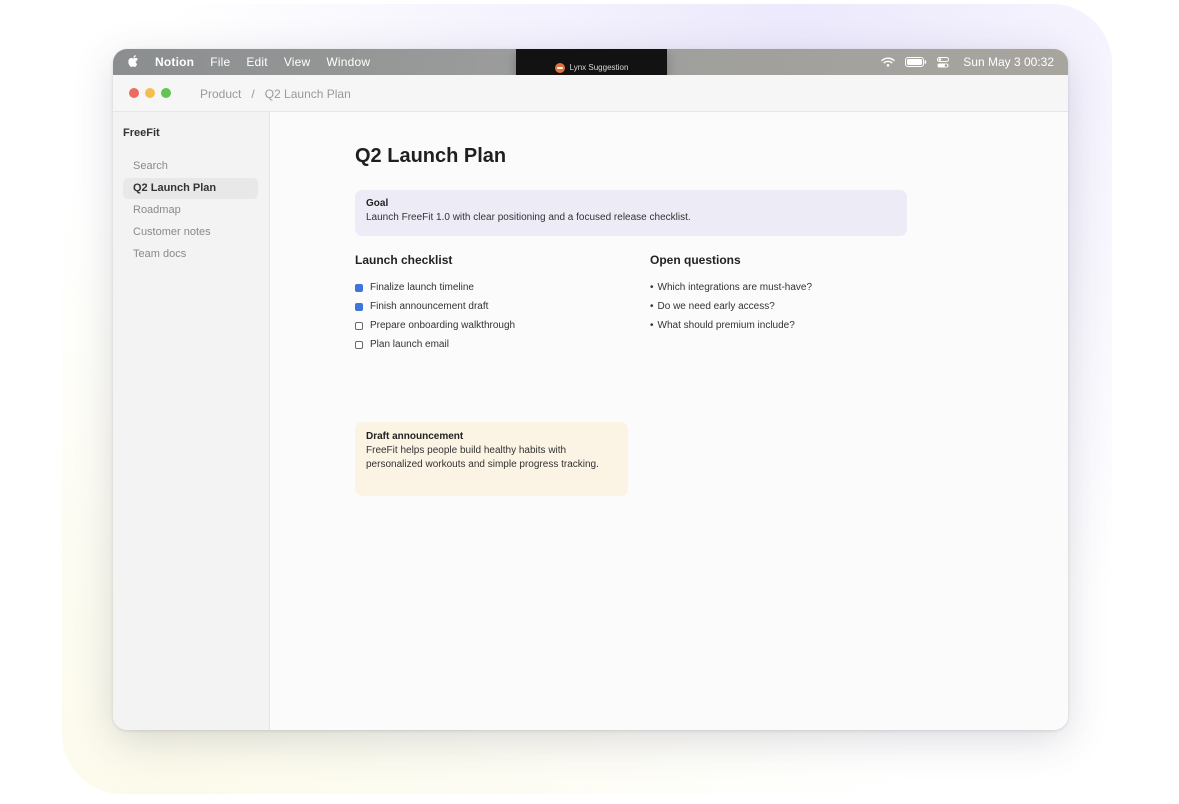 Image resolution: width=1179 pixels, height=804 pixels. I want to click on list-item: • Do we need early access?, so click(731, 306).